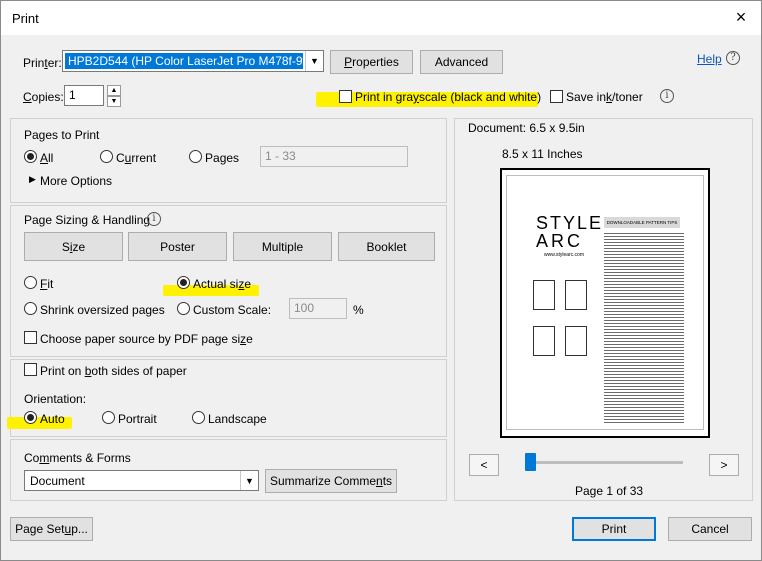 This screenshot has width=762, height=561. What do you see at coordinates (42, 63) in the screenshot?
I see `printer-label: Printer:` at bounding box center [42, 63].